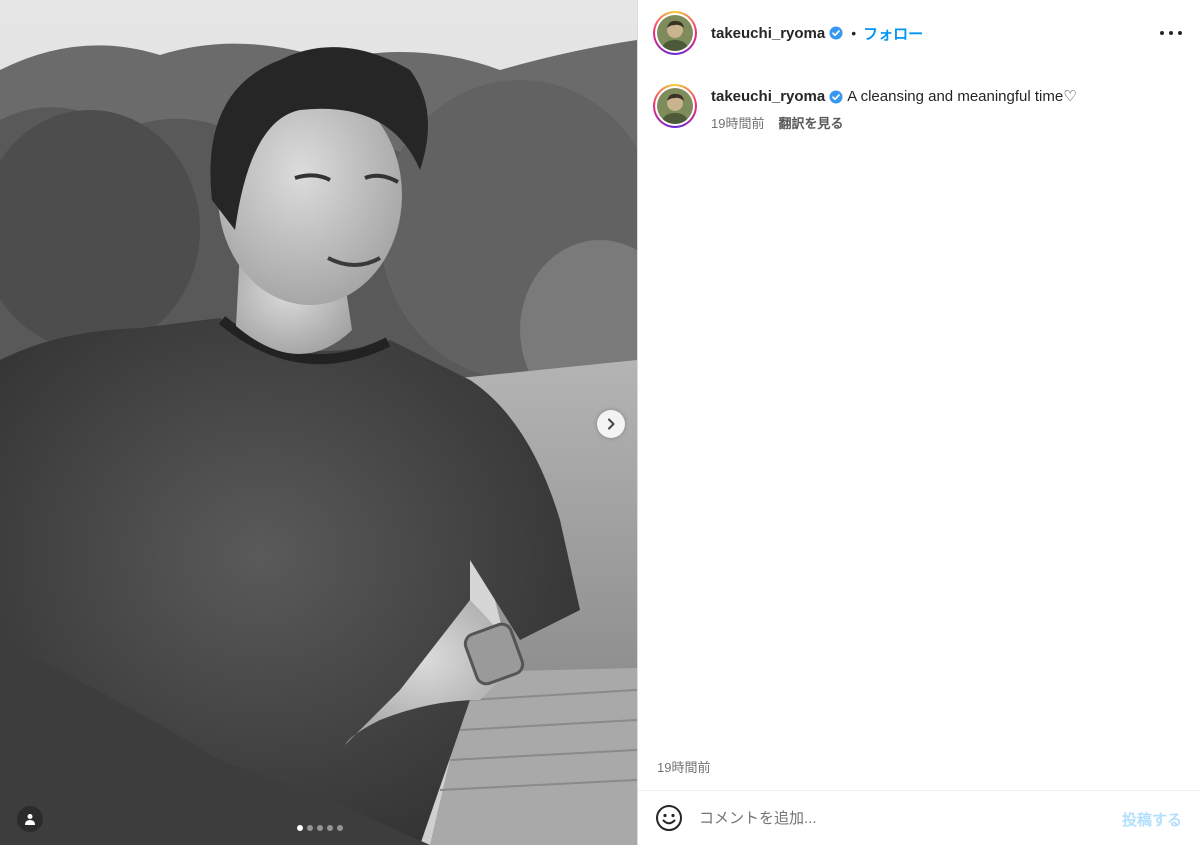  I want to click on user-tag-icon, so click(30, 819).